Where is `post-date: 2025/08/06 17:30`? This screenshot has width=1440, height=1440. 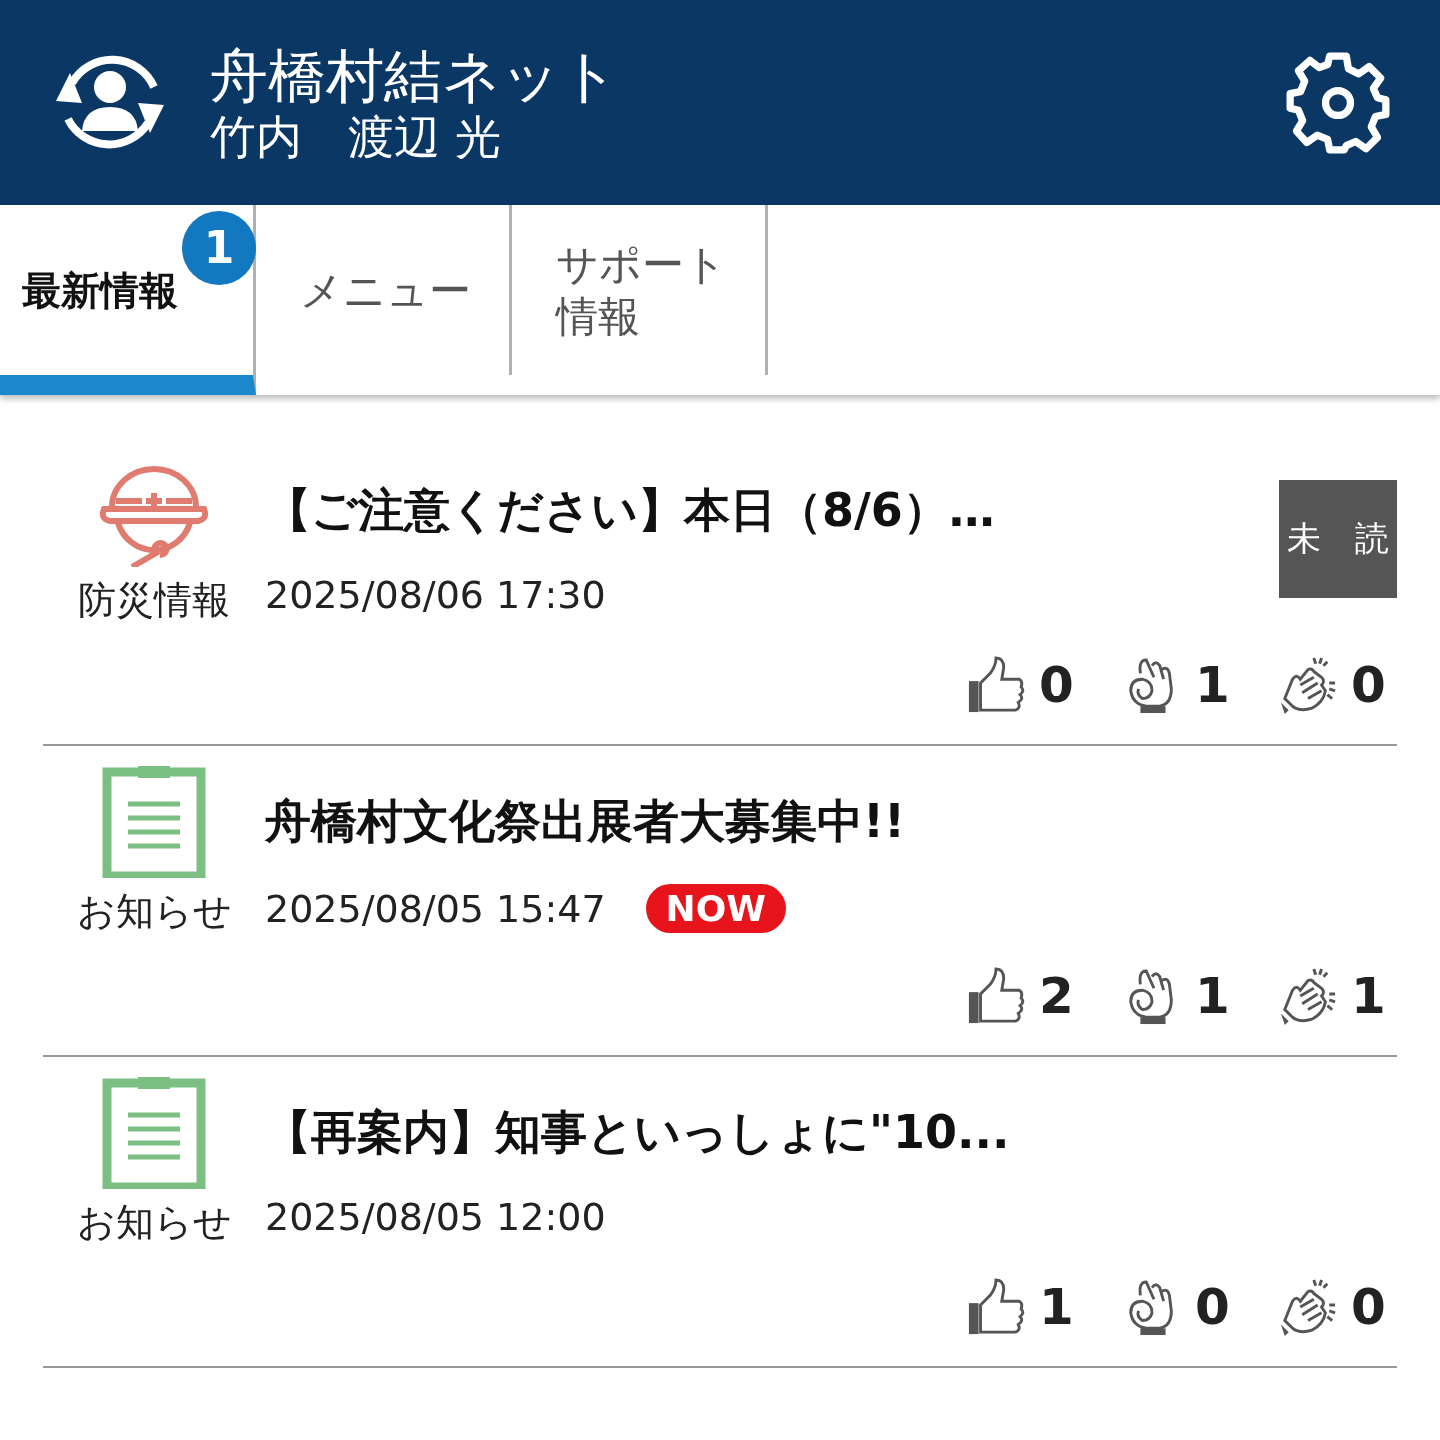 post-date: 2025/08/06 17:30 is located at coordinates (435, 595).